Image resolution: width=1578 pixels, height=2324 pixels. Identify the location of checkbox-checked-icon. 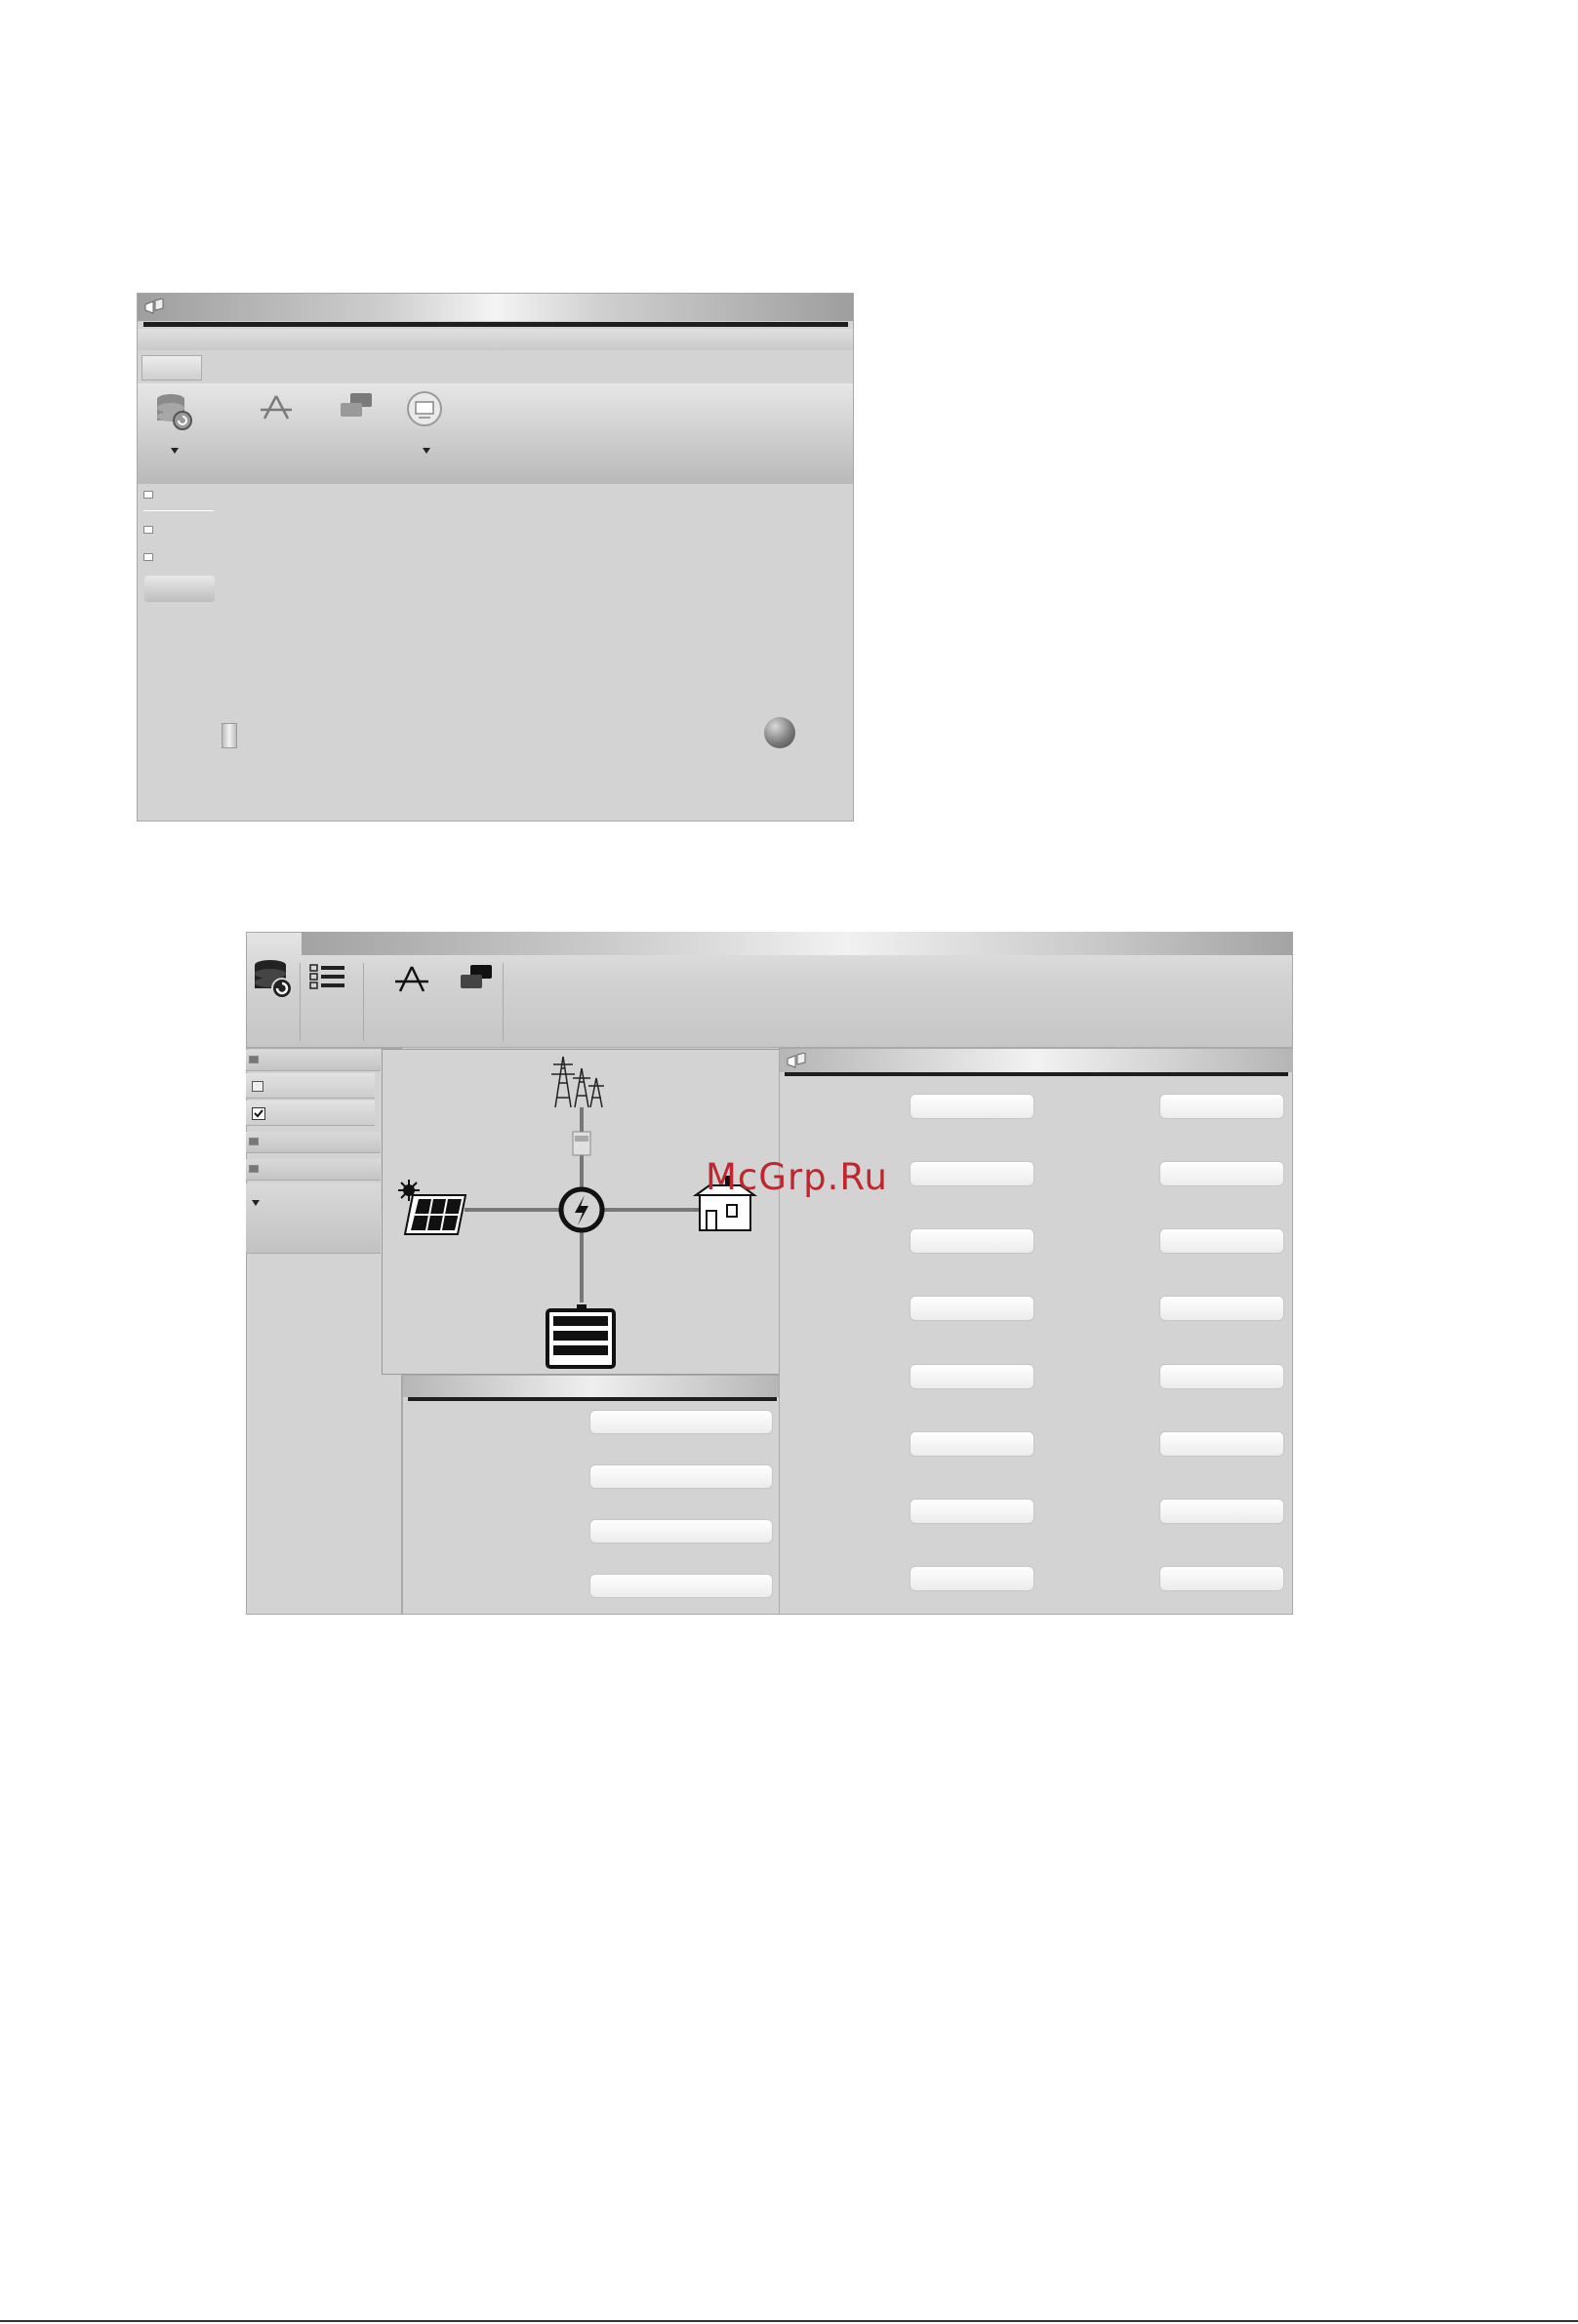
(259, 1113).